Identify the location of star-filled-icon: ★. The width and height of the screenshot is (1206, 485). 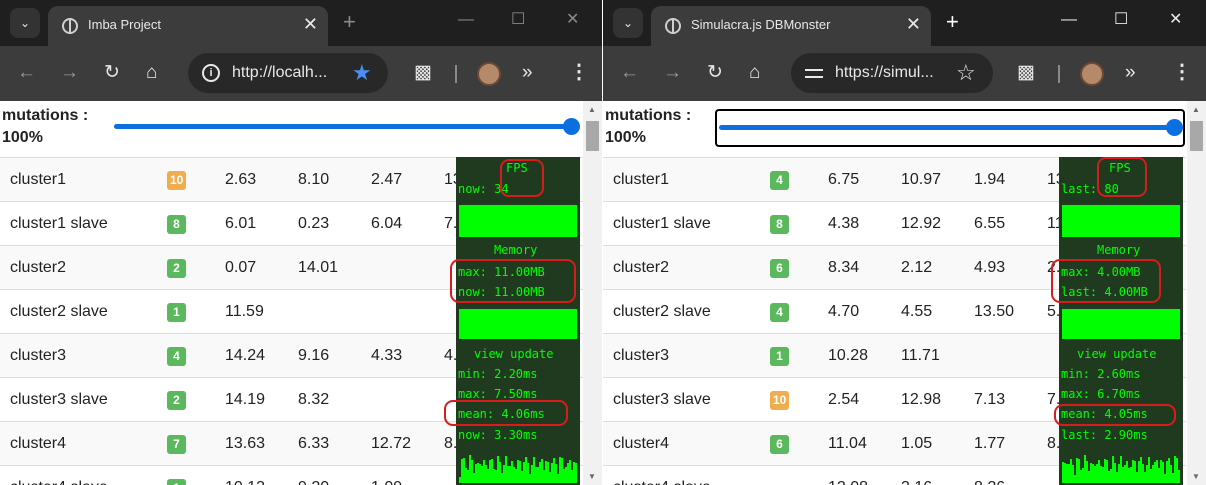
(362, 73).